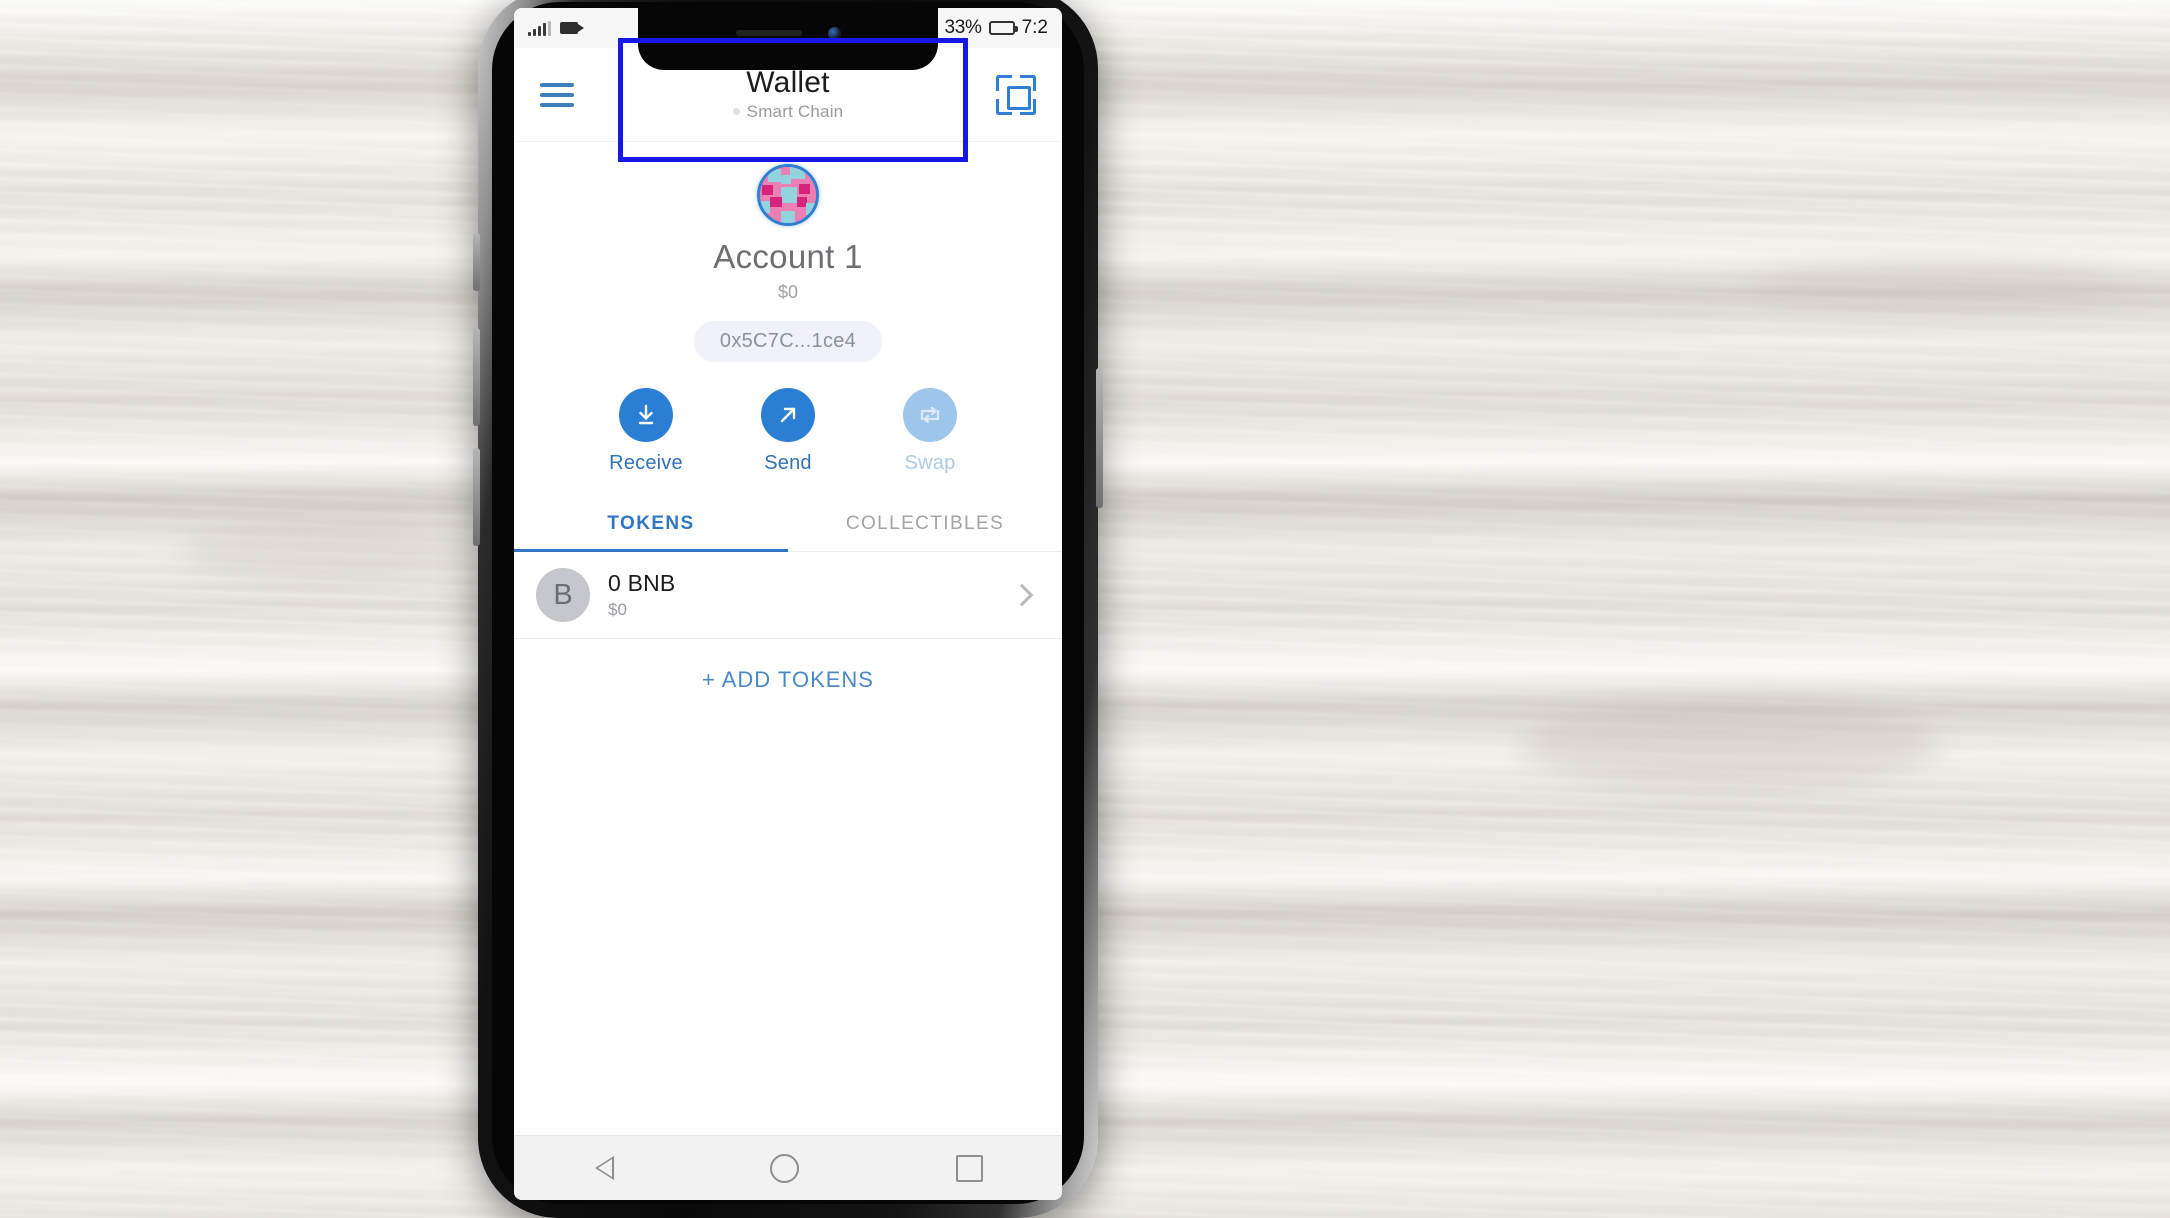 The height and width of the screenshot is (1218, 2170). What do you see at coordinates (788, 256) in the screenshot?
I see `account-name: Account 1` at bounding box center [788, 256].